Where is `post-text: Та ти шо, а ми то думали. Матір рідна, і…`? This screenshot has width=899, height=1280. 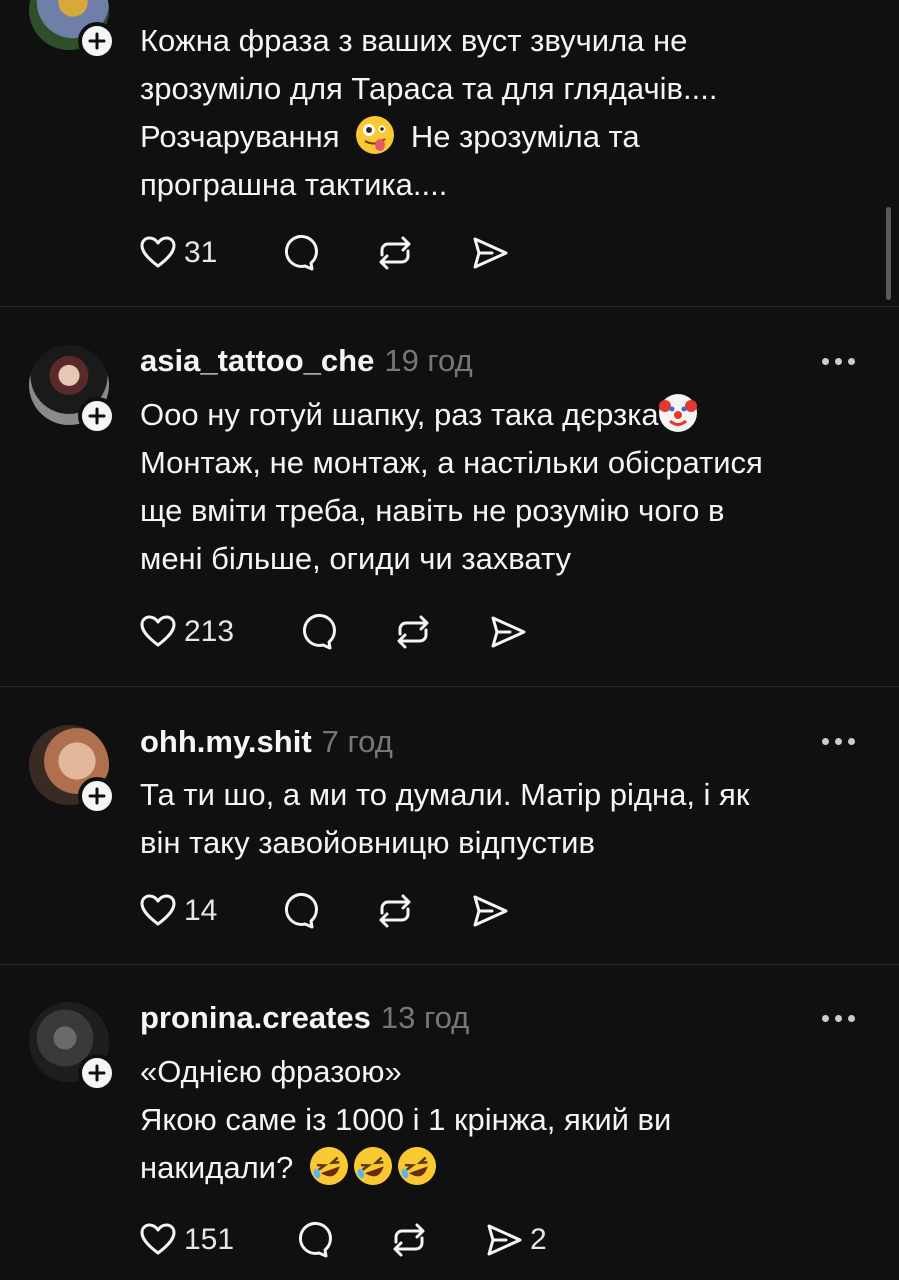 post-text: Та ти шо, а ми то думали. Матір рідна, і… is located at coordinates (510, 819).